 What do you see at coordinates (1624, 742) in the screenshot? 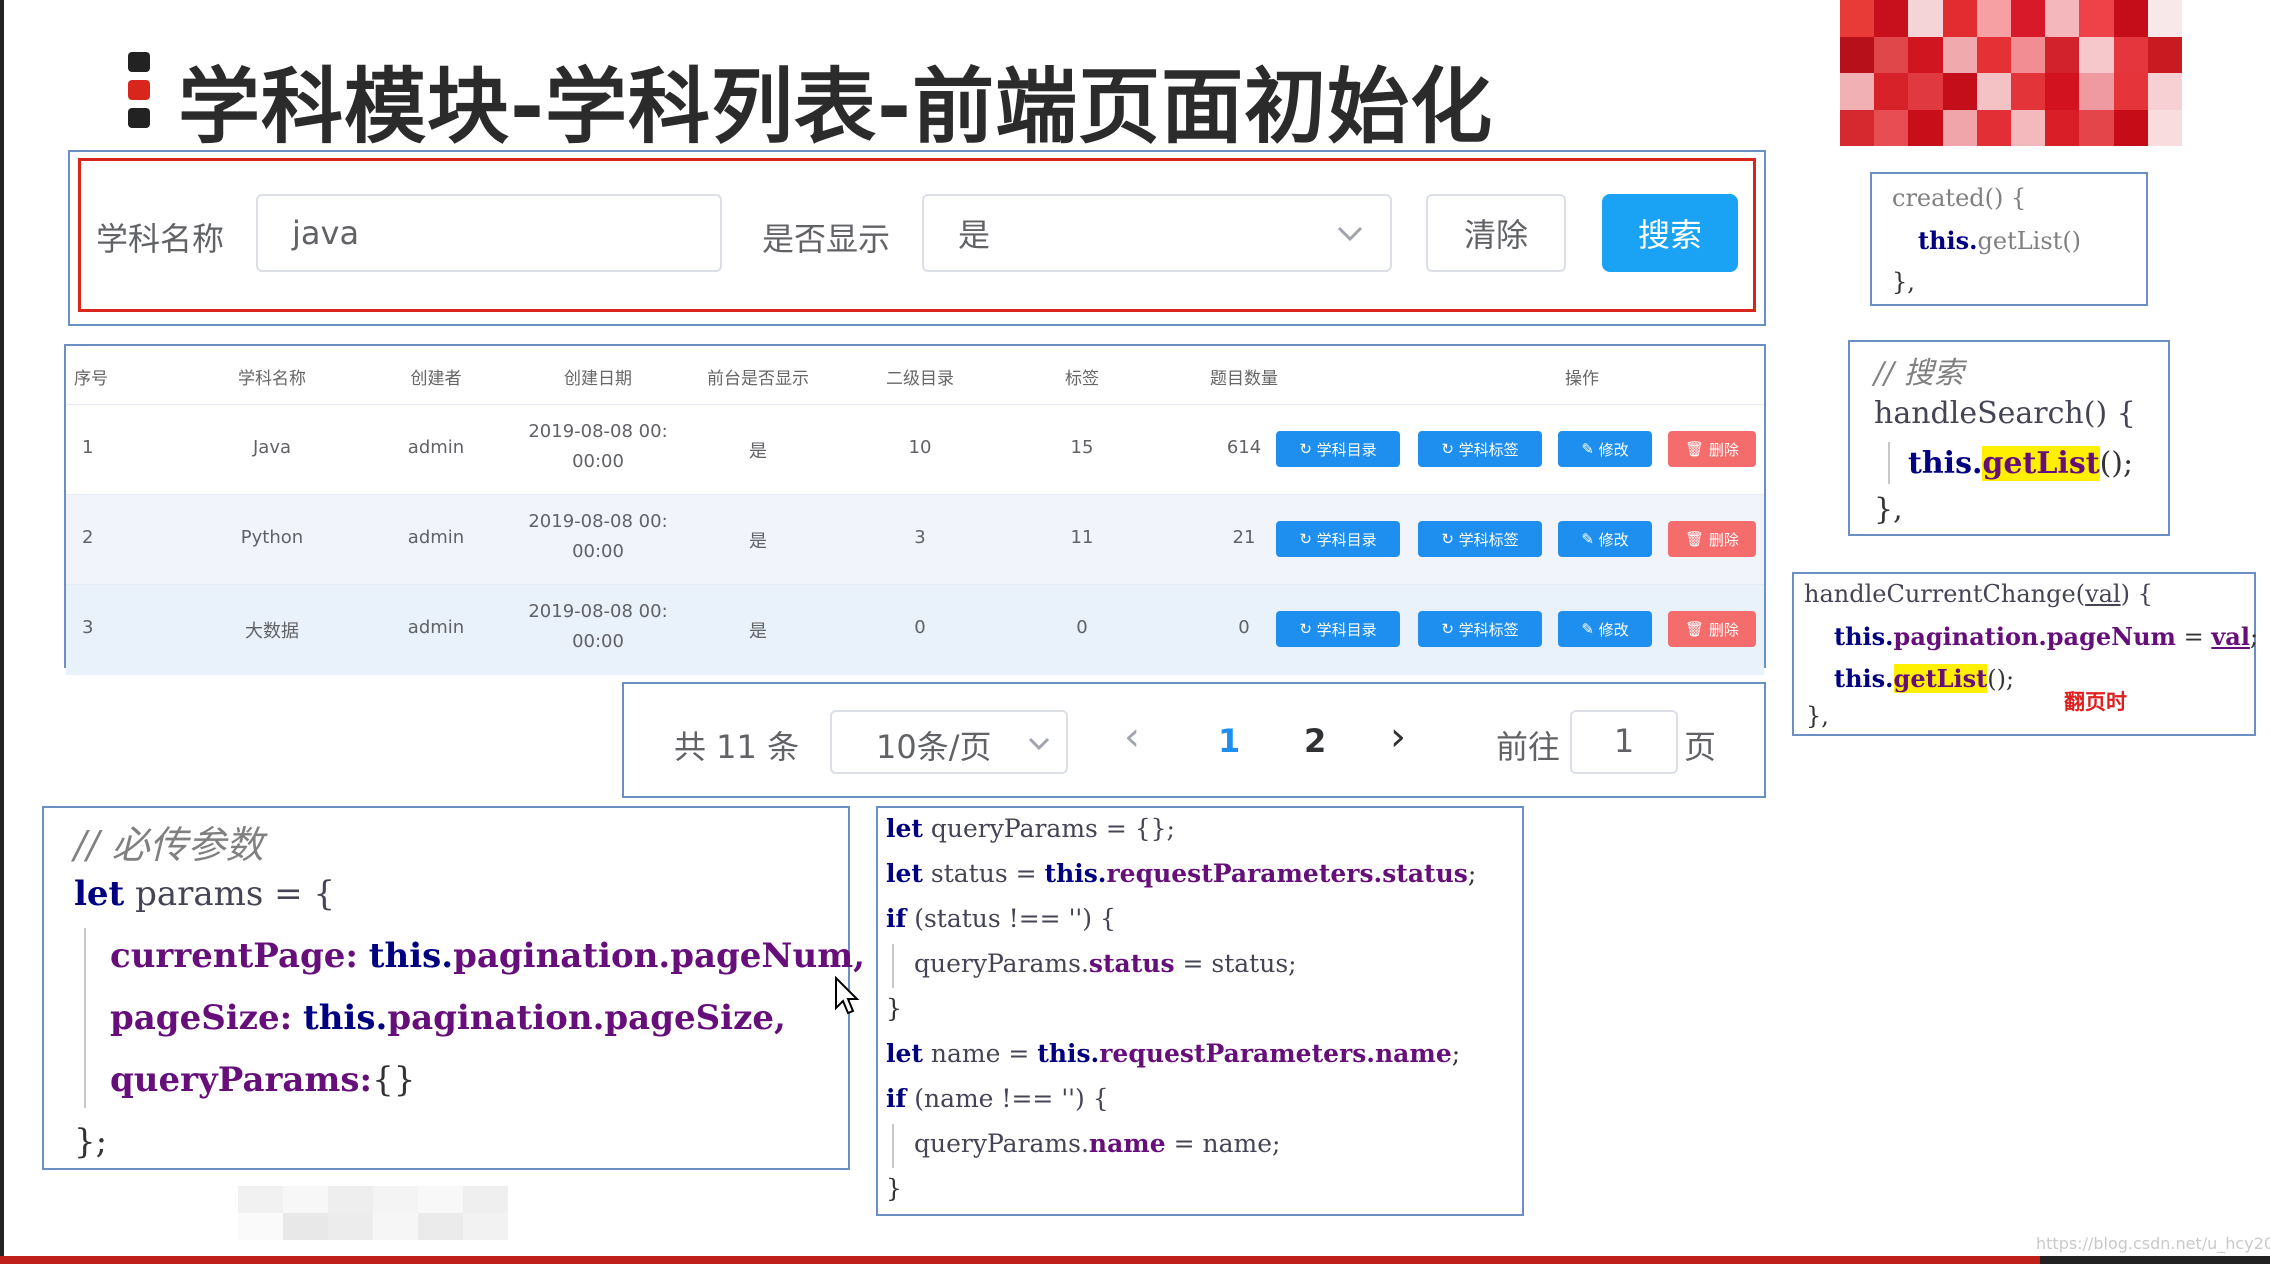
I see `goto-page-input: 1` at bounding box center [1624, 742].